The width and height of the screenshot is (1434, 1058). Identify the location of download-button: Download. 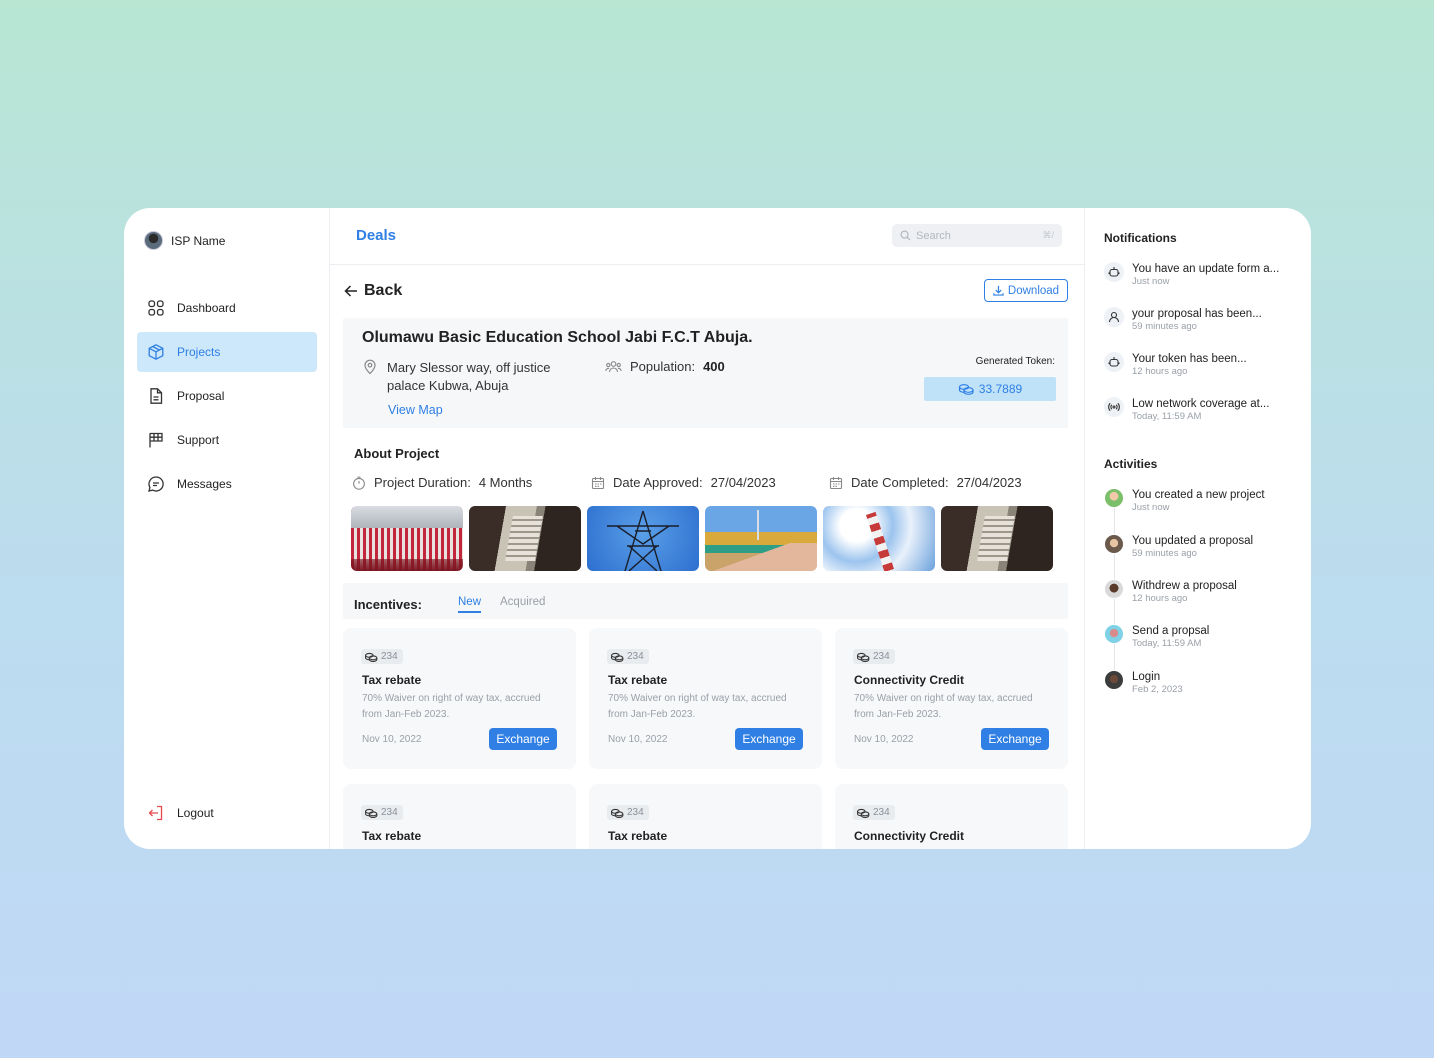
(1026, 290).